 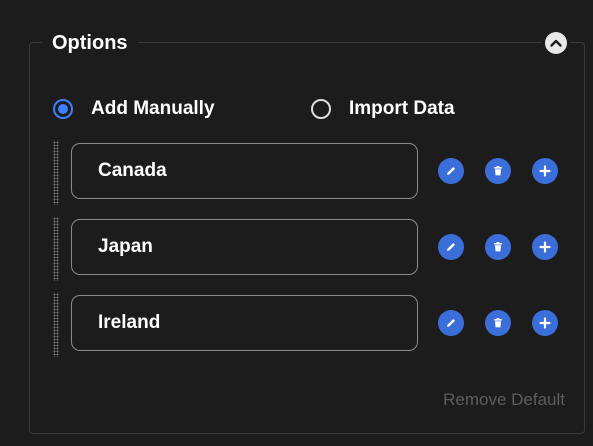 I want to click on radio-import-data: Import Data, so click(x=383, y=109).